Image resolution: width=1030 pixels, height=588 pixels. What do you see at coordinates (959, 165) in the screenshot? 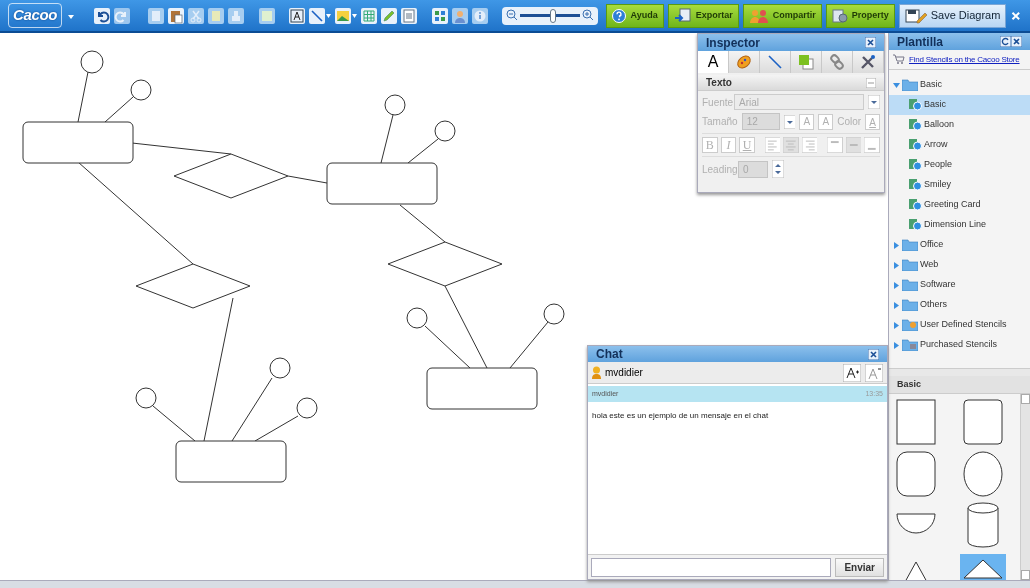
I see `tree-item: People` at bounding box center [959, 165].